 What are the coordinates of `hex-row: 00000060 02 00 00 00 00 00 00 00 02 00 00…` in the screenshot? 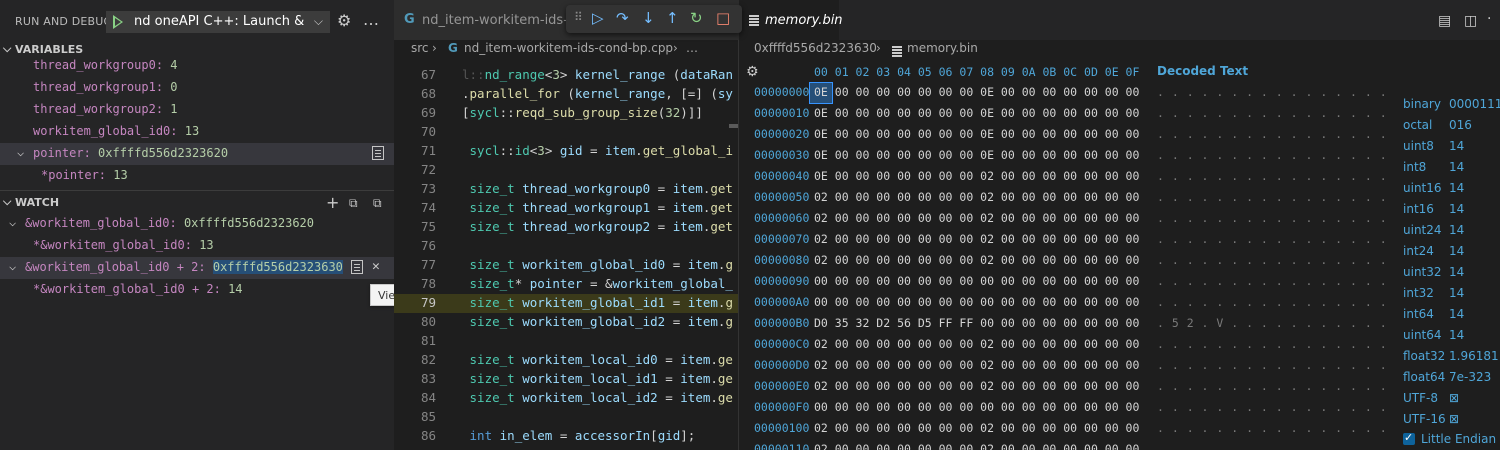 It's located at (1119, 218).